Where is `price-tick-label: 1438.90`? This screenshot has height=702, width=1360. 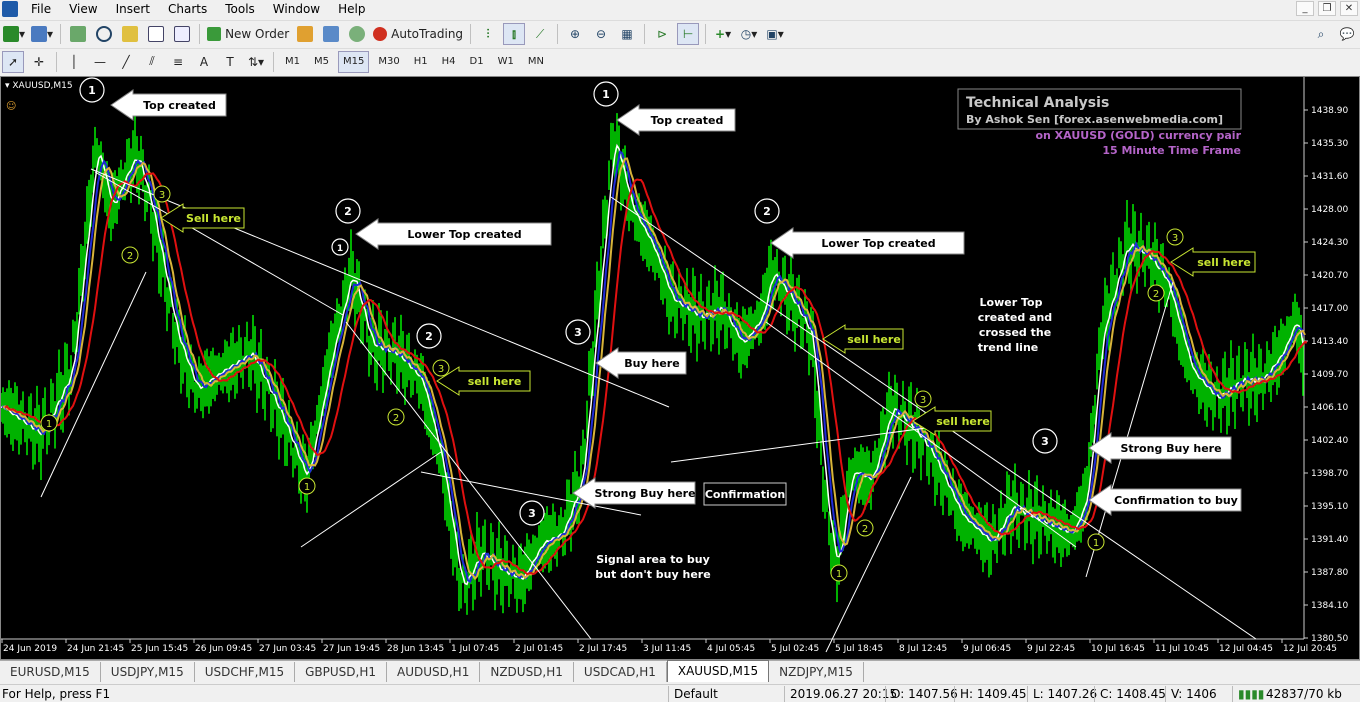
price-tick-label: 1438.90 is located at coordinates (1329, 111).